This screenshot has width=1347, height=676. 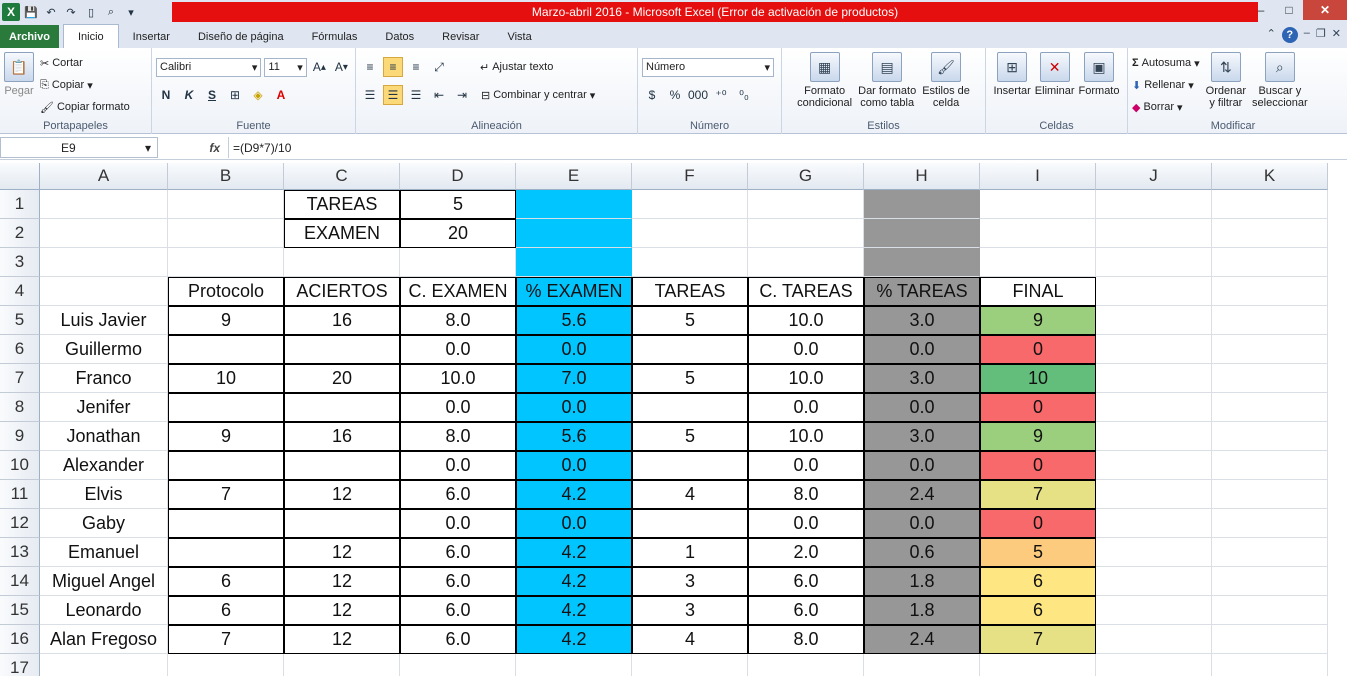 I want to click on student-final: 6, so click(x=1038, y=581).